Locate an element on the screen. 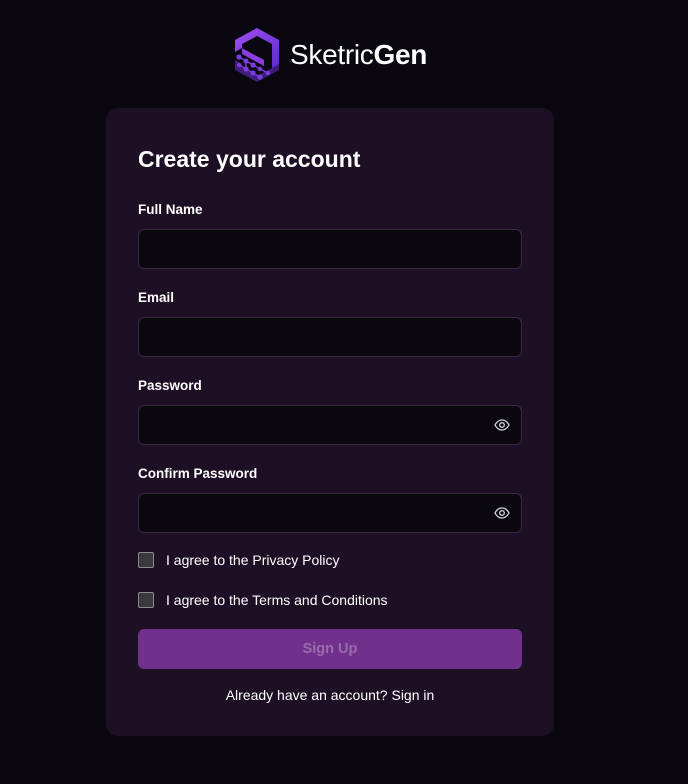  brand-logo: SketricGen is located at coordinates (327, 55).